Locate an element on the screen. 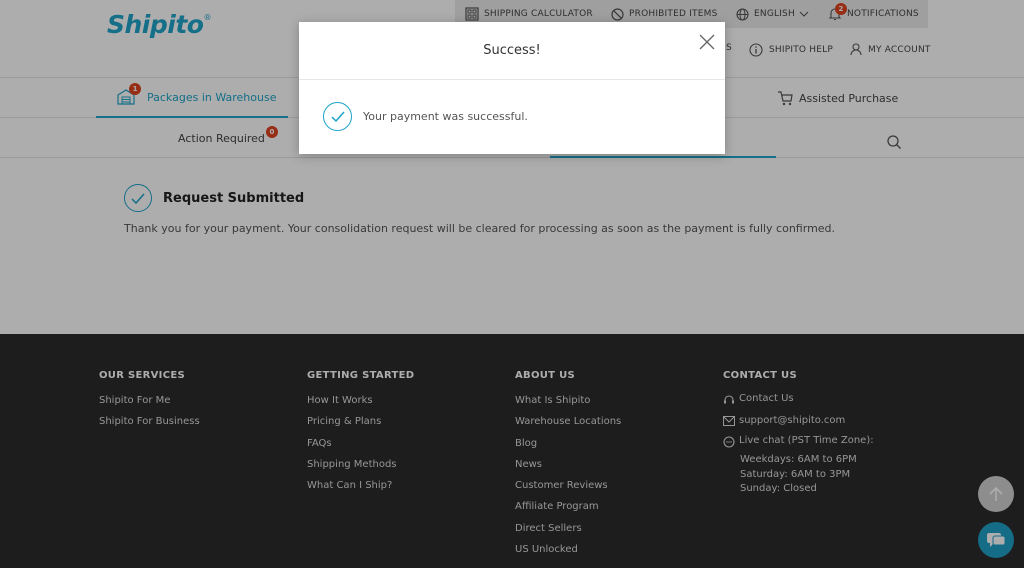 This screenshot has height=568, width=1024. modal-close-button is located at coordinates (707, 42).